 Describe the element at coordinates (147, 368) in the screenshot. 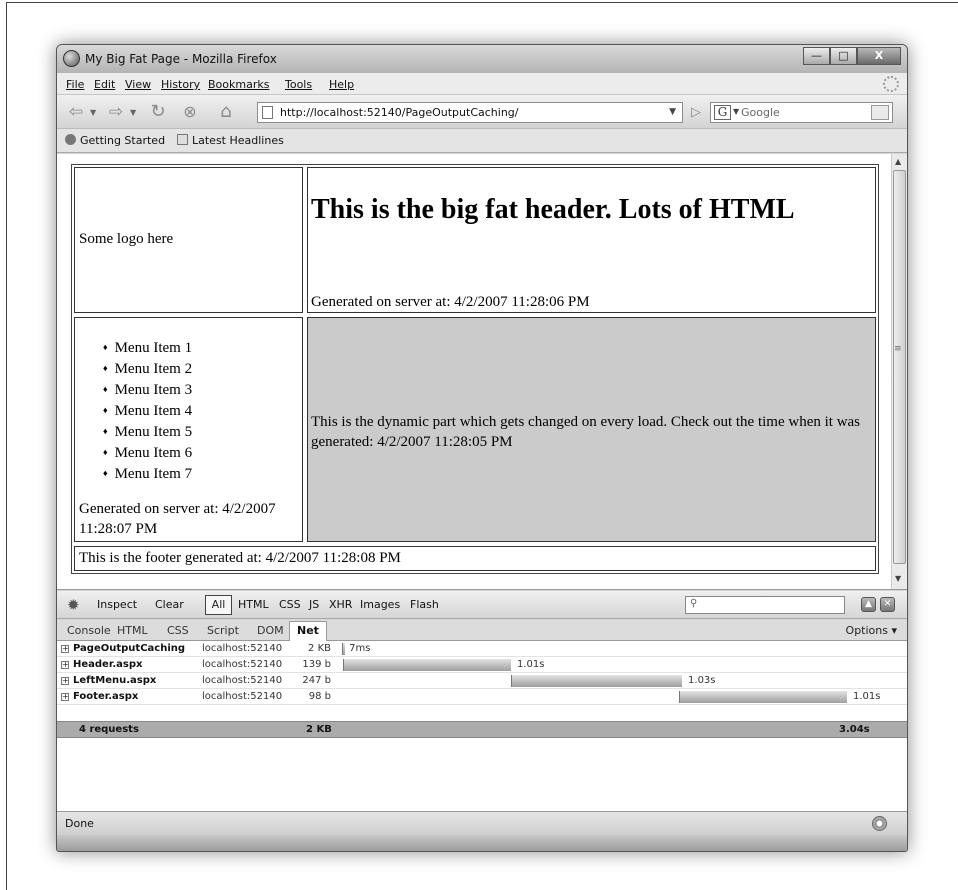

I see `menu-list-item: Menu Item 2` at that location.